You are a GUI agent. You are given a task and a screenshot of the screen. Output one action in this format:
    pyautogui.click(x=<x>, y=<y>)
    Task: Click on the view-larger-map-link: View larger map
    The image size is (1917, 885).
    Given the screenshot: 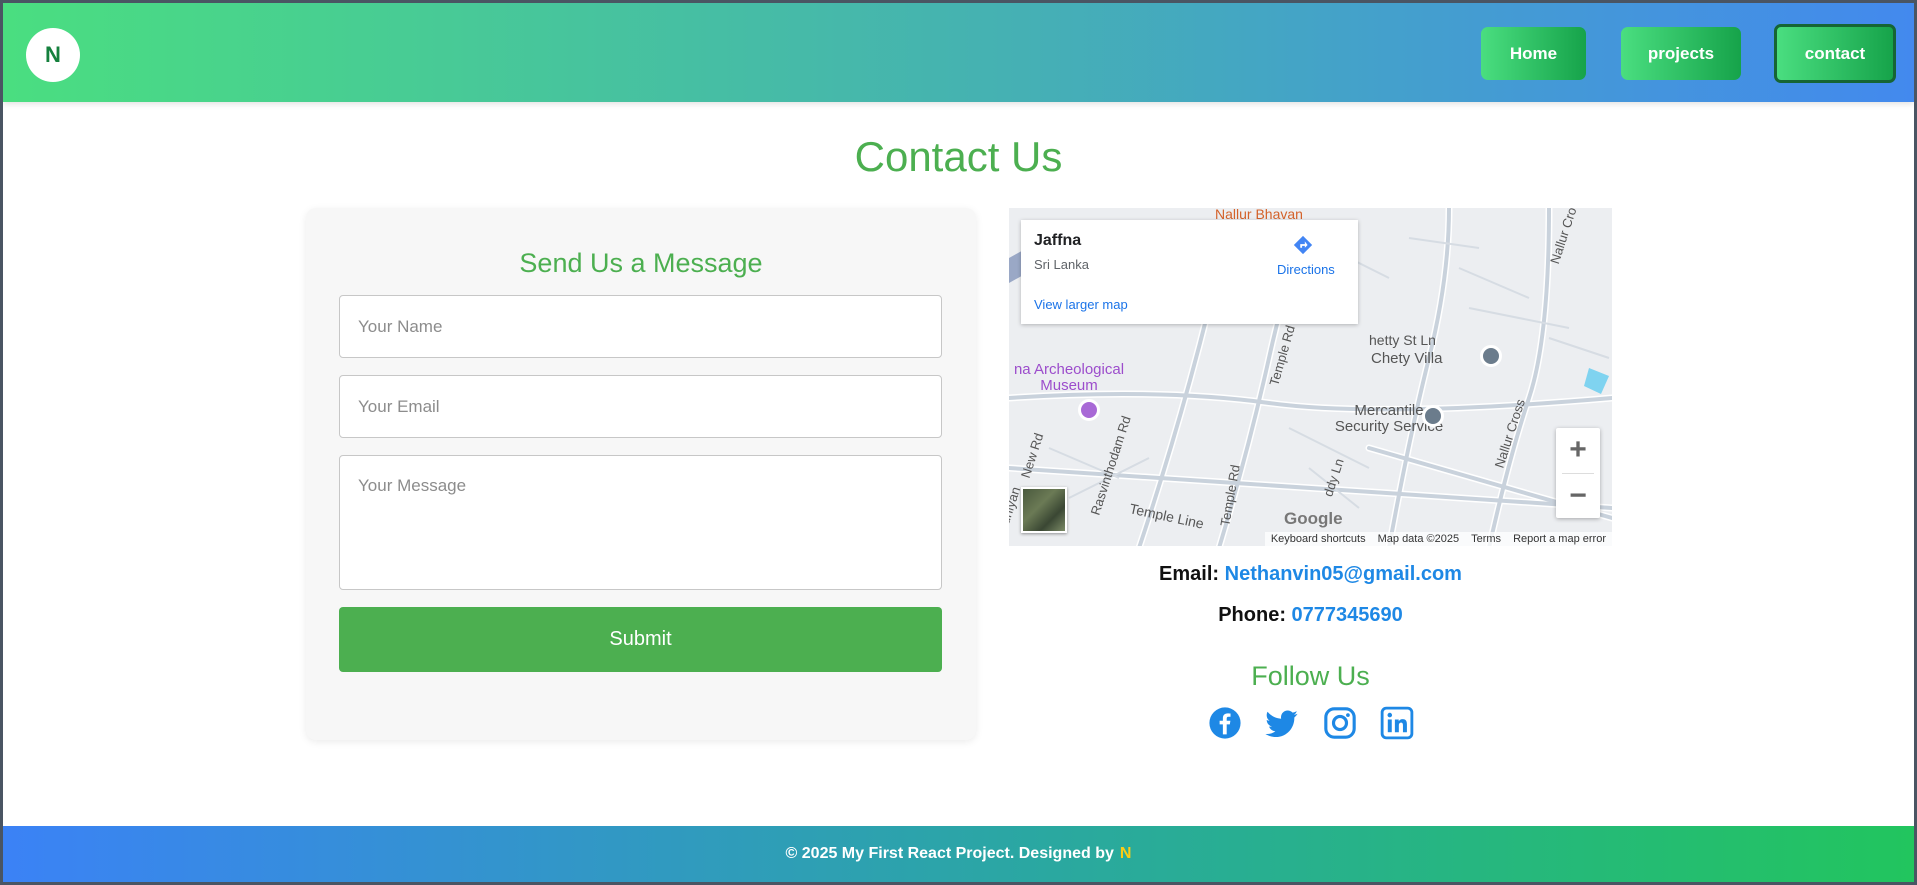 What is the action you would take?
    pyautogui.click(x=1081, y=304)
    